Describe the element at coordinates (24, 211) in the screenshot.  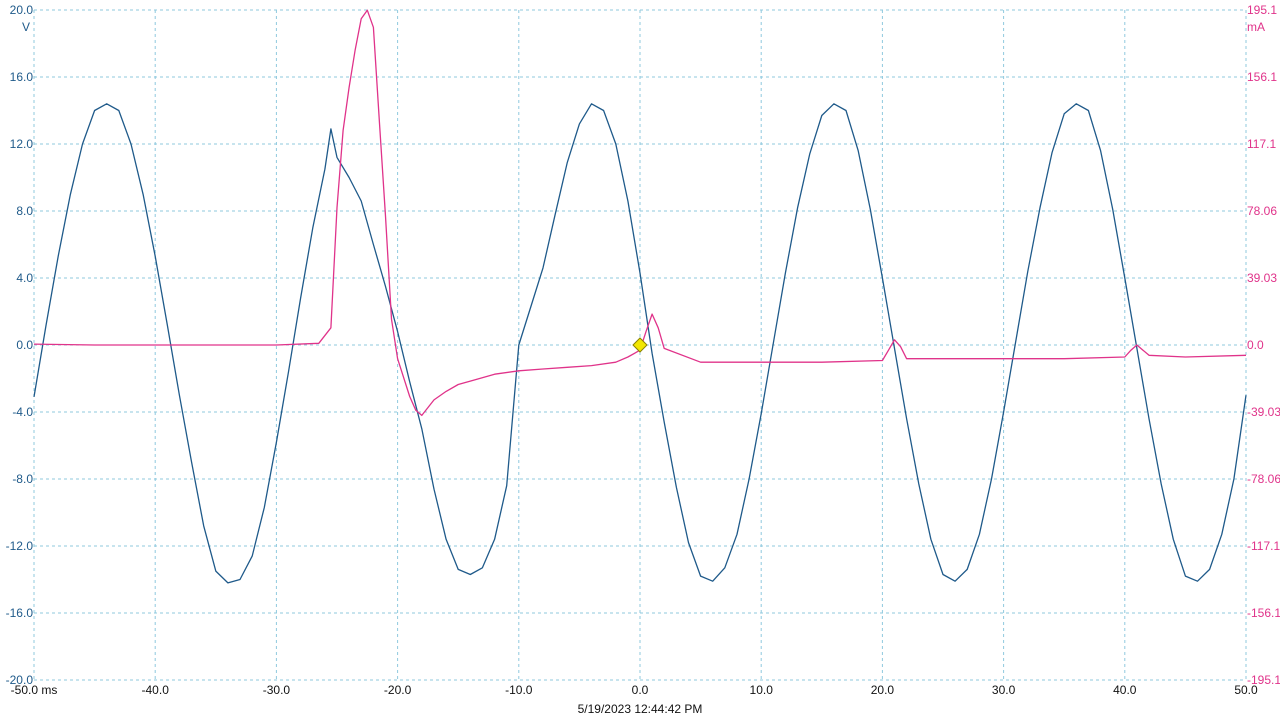
I see `left-y-tick-label: 8.0` at that location.